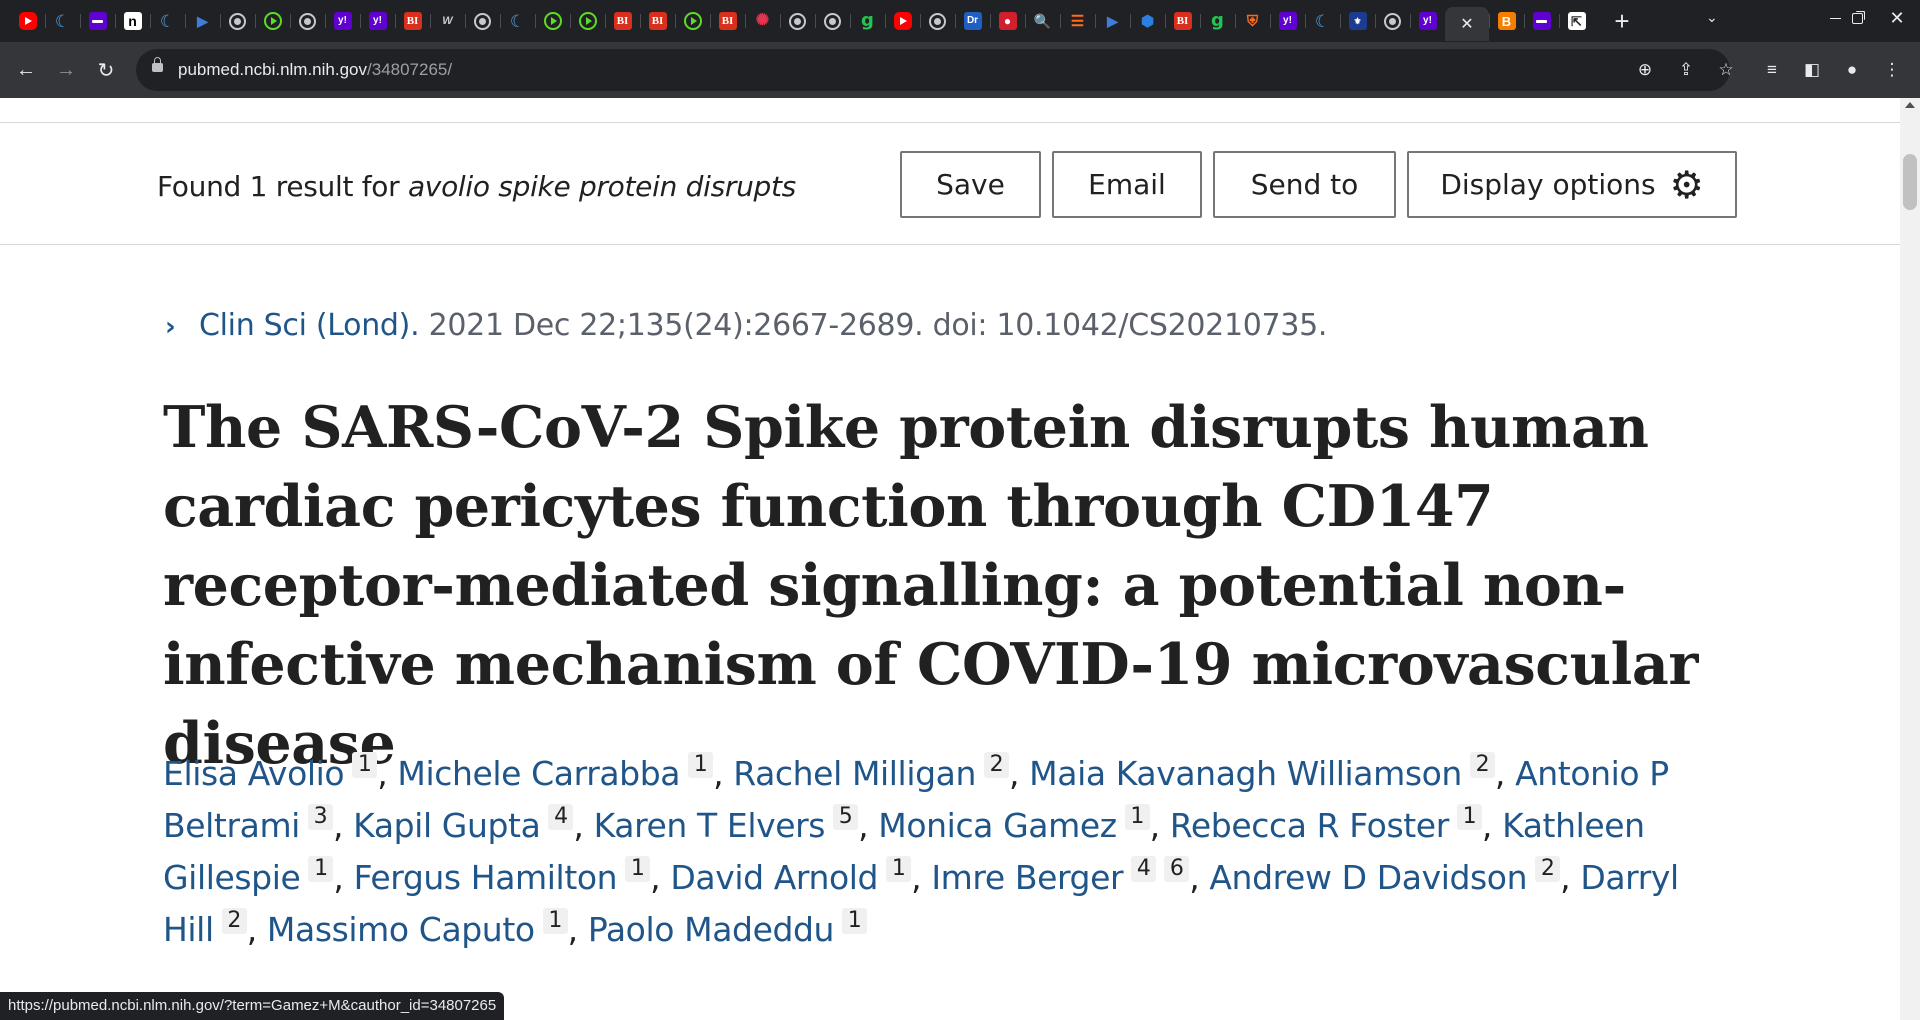 Image resolution: width=1920 pixels, height=1020 pixels. Describe the element at coordinates (970, 184) in the screenshot. I see `save-button: Save` at that location.